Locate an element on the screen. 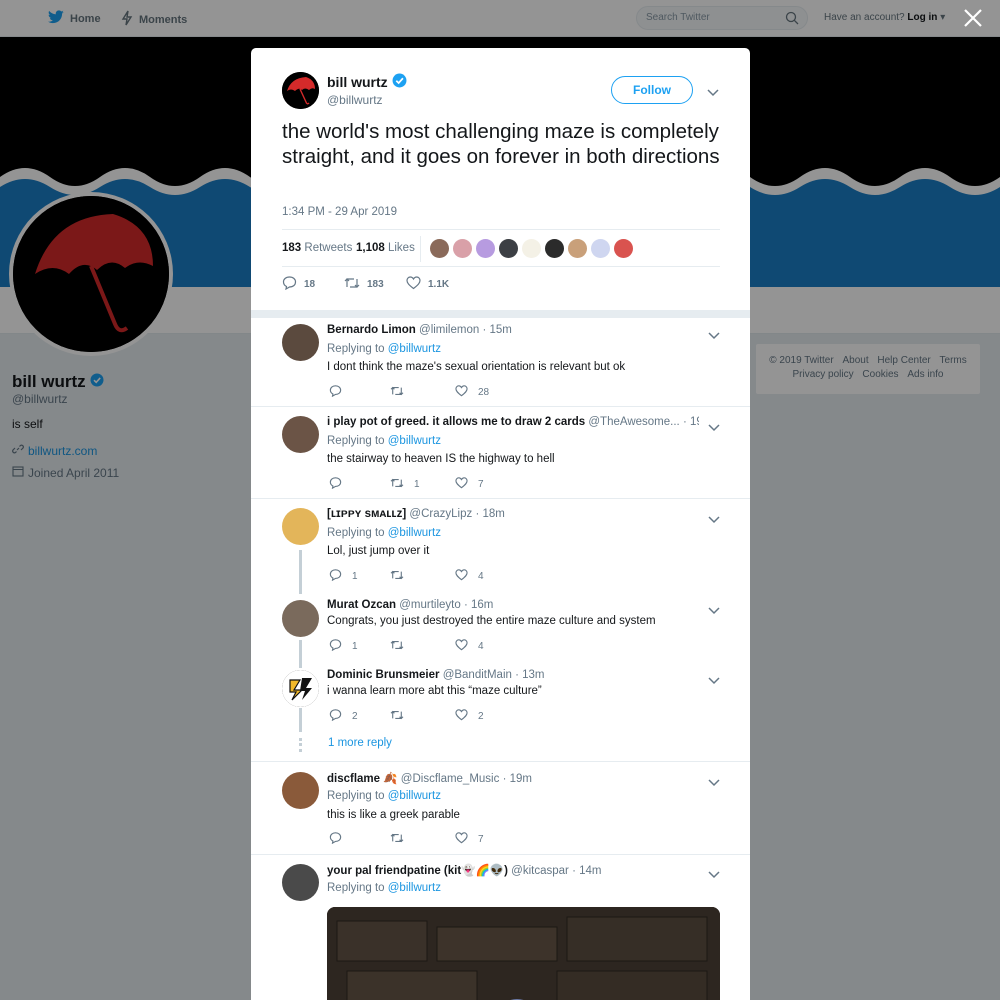 The width and height of the screenshot is (1000, 1000). reply-name: your pal friendpatine (kit👻🌈👽) is located at coordinates (417, 871).